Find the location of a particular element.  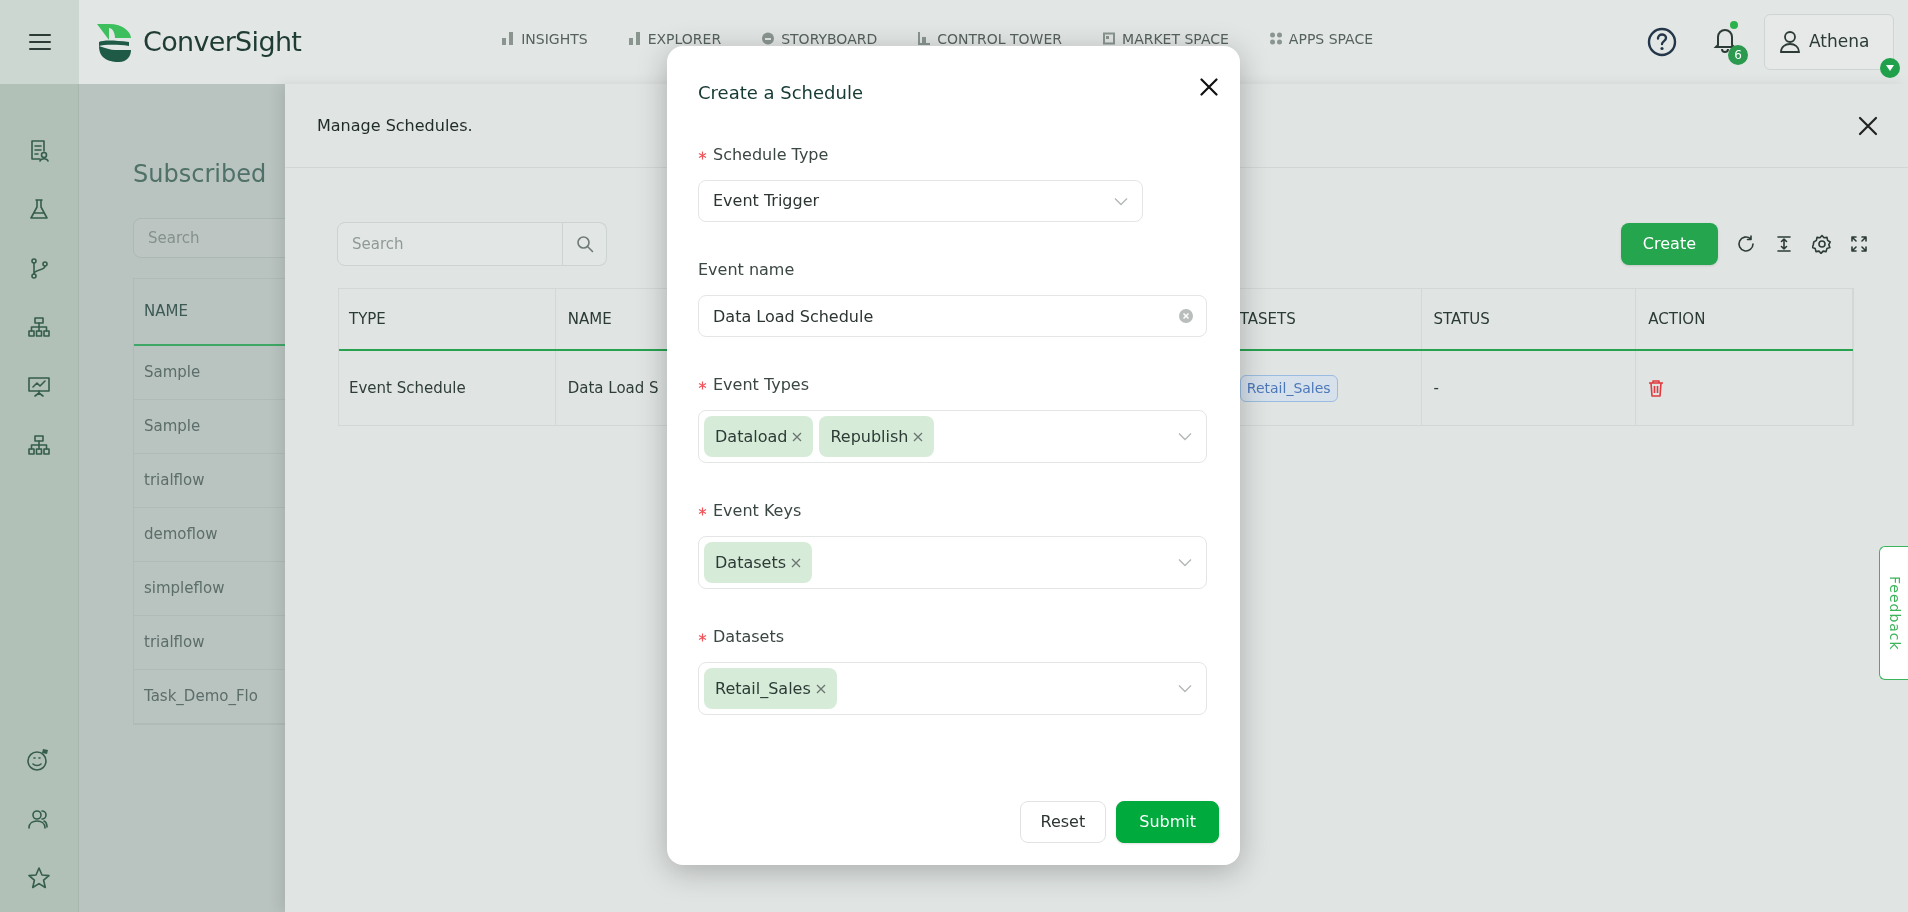

multi-select-field: Retail_Sales is located at coordinates (952, 688).